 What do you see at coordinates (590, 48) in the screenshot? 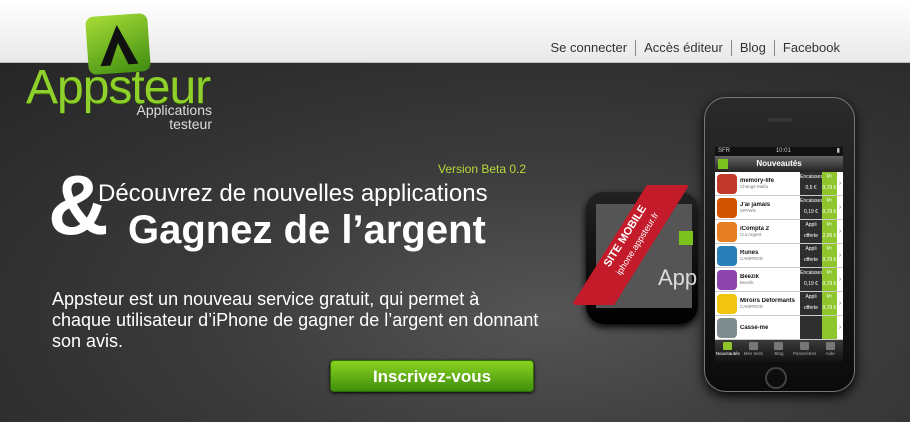
I see `nav-login: Se connecter` at bounding box center [590, 48].